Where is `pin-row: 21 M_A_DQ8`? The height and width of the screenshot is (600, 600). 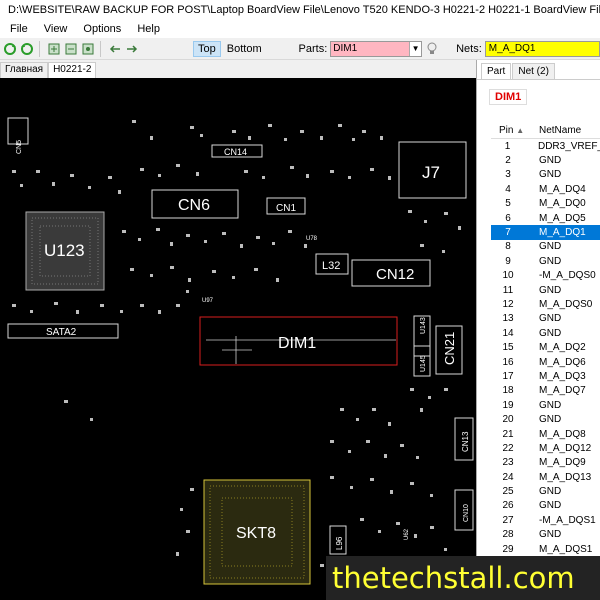 pin-row: 21 M_A_DQ8 is located at coordinates (545, 434).